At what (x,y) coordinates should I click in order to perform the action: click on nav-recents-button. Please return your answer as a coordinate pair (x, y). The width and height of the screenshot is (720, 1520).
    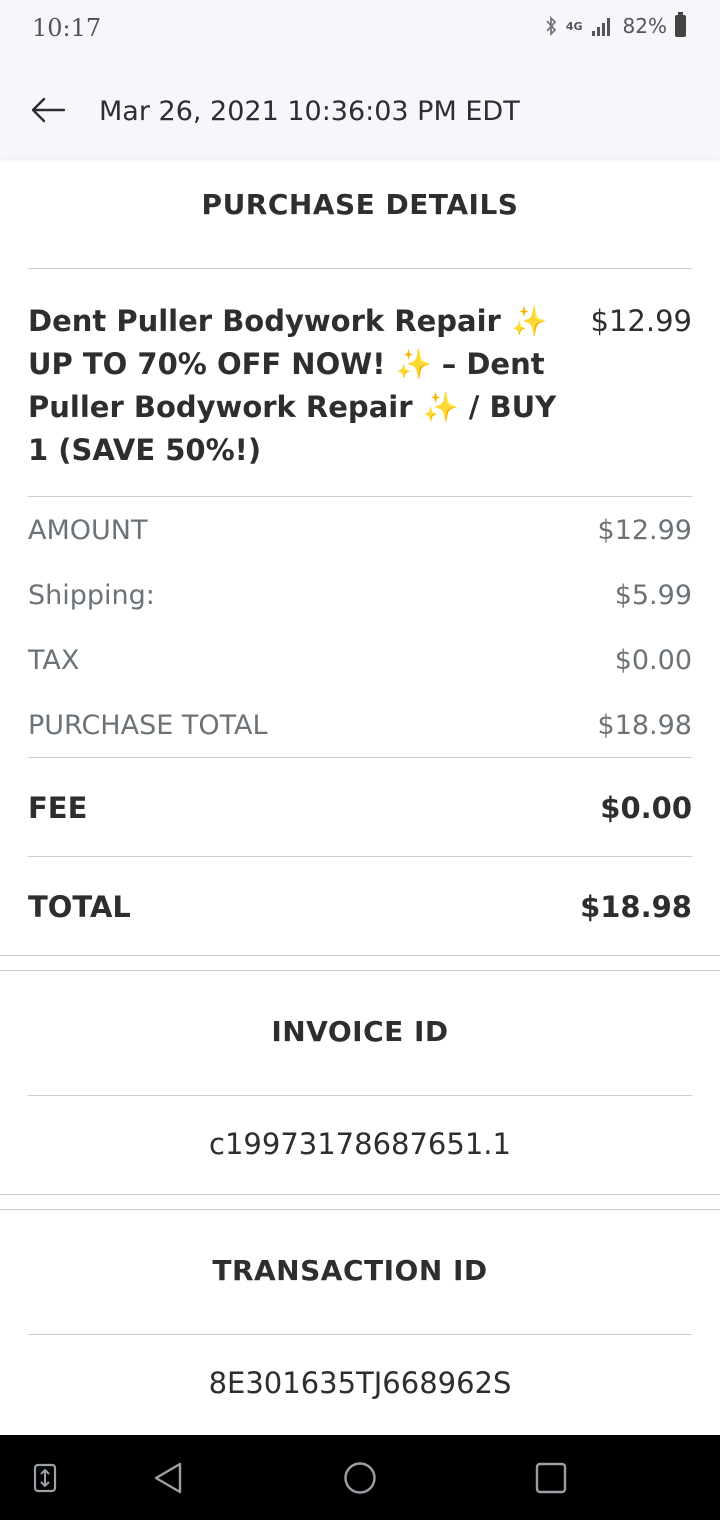
    Looking at the image, I should click on (551, 1478).